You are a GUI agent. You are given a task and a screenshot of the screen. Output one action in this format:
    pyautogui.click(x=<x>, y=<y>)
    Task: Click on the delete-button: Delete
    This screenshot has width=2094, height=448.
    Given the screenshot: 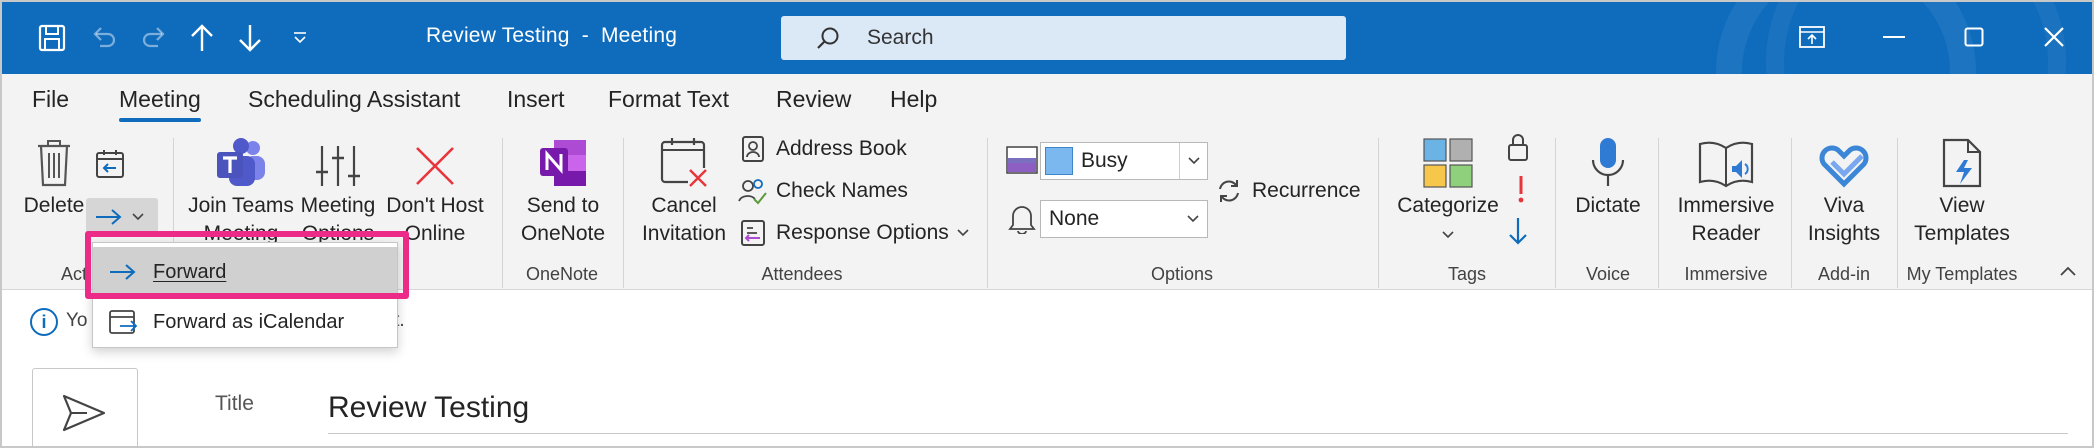 What is the action you would take?
    pyautogui.click(x=54, y=177)
    